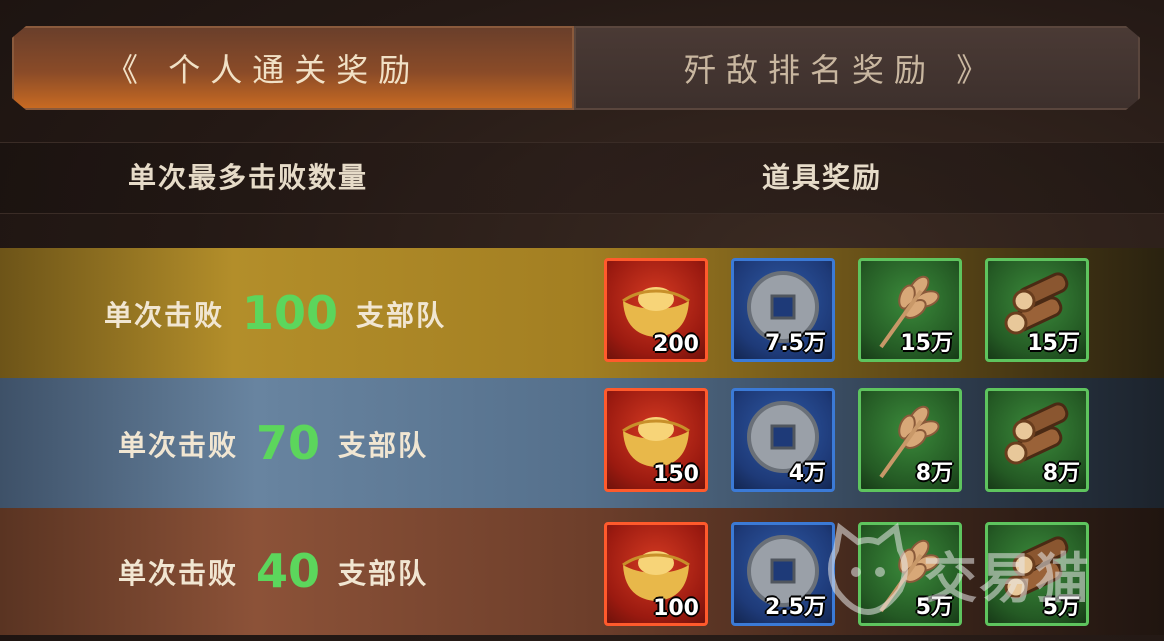 The height and width of the screenshot is (641, 1164). I want to click on tab-personal-clear-rewards: 《 个人通关奖励, so click(293, 68).